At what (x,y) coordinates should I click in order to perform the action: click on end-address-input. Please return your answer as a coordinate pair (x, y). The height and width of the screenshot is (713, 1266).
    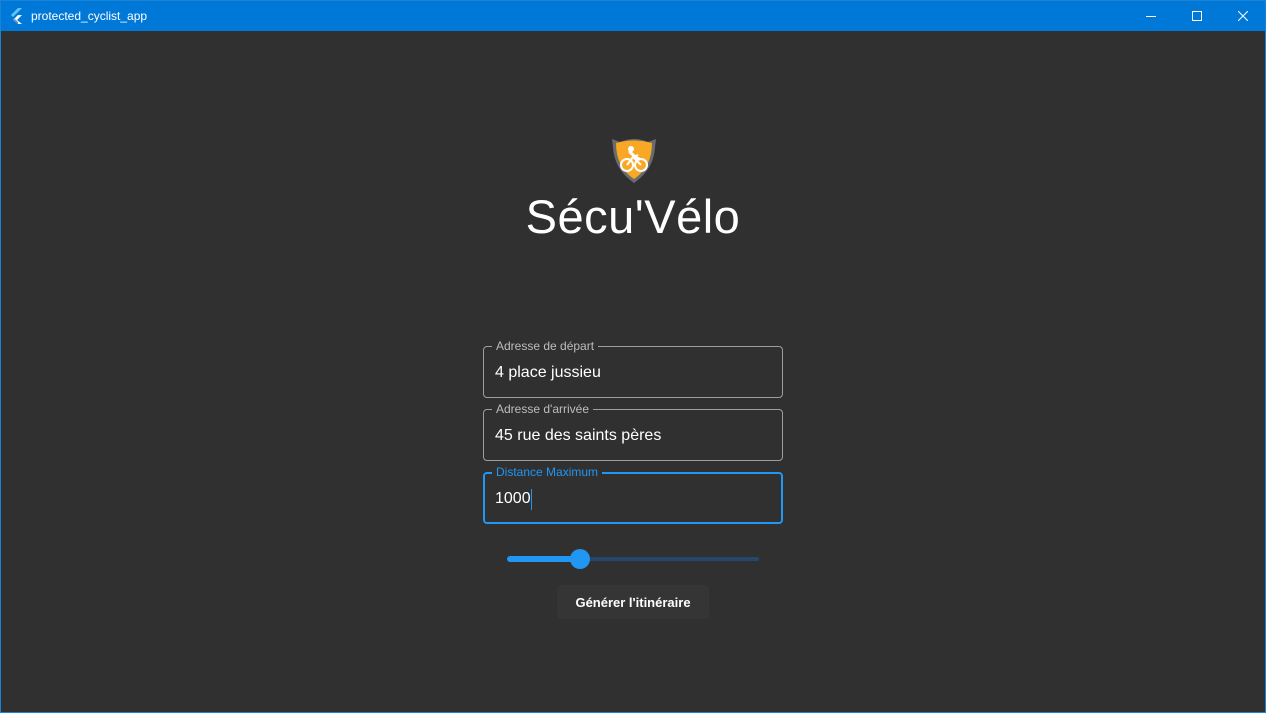
    Looking at the image, I should click on (630, 436).